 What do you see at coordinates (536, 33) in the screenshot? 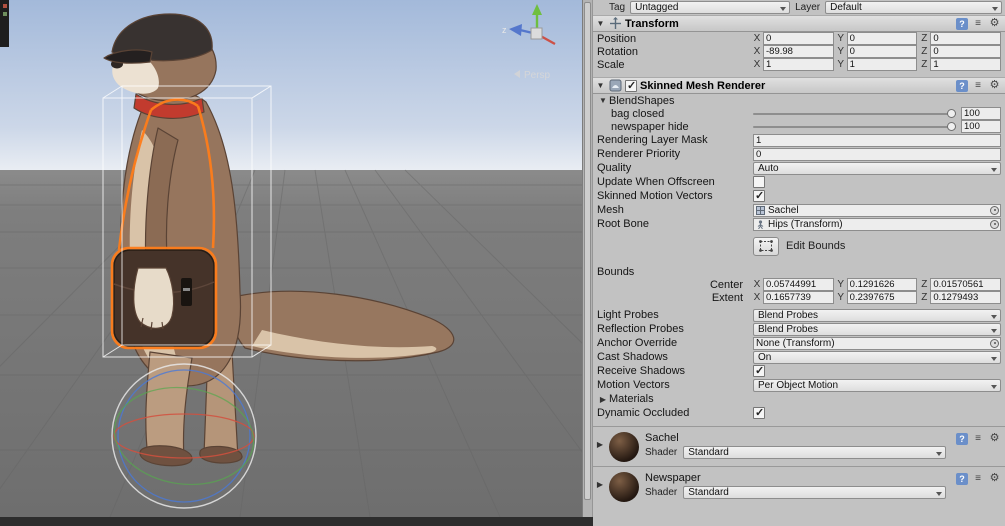
I see `gizmo-cube` at bounding box center [536, 33].